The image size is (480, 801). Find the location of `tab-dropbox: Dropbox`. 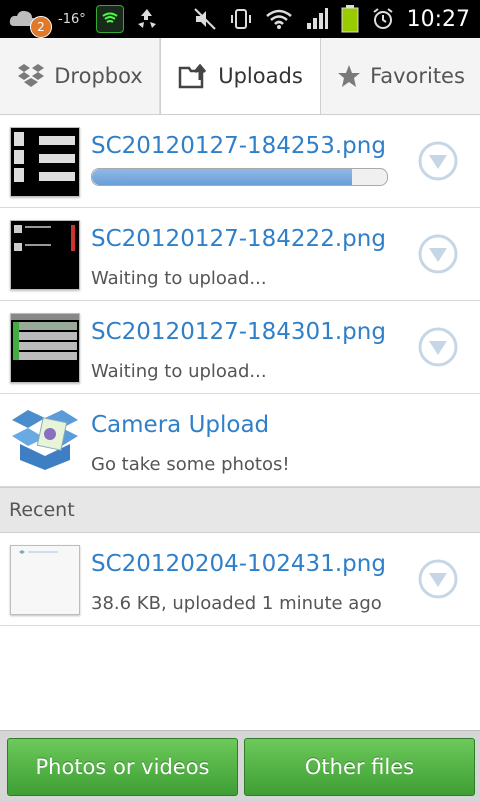

tab-dropbox: Dropbox is located at coordinates (80, 76).